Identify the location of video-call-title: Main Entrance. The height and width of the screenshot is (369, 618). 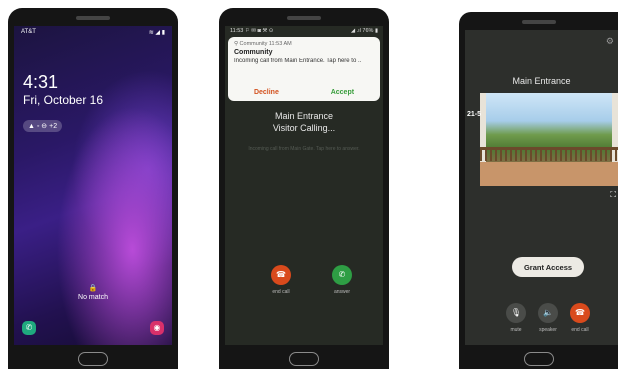
(541, 81).